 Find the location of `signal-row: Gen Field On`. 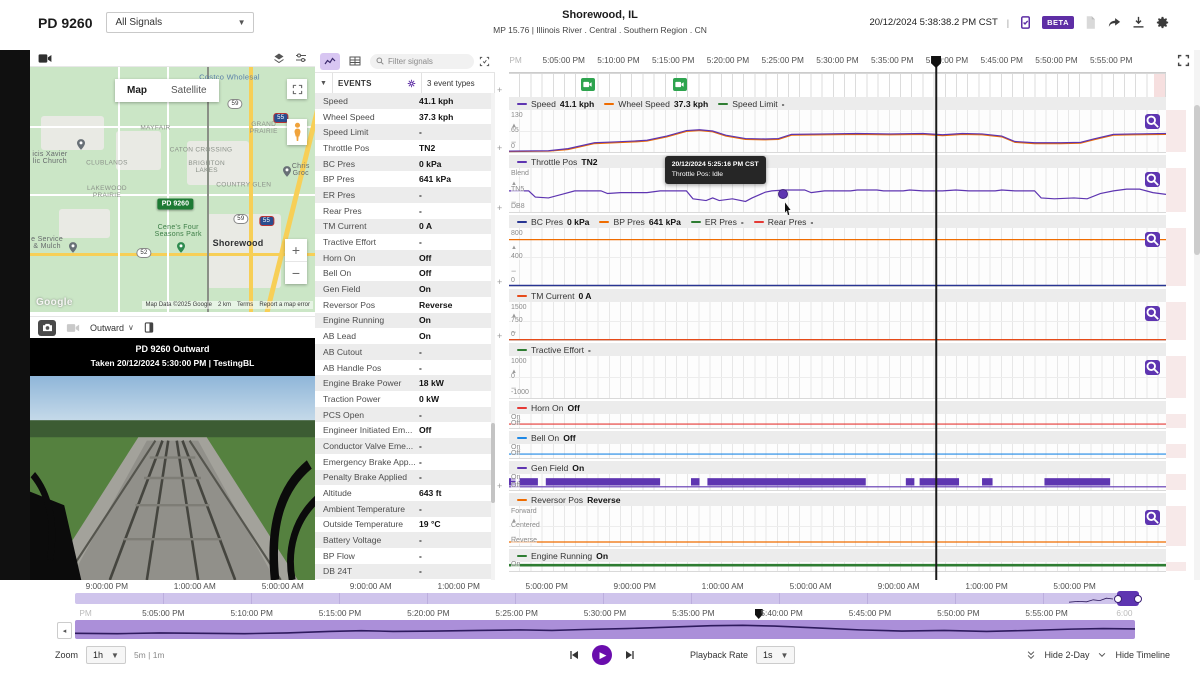

signal-row: Gen Field On is located at coordinates (403, 289).